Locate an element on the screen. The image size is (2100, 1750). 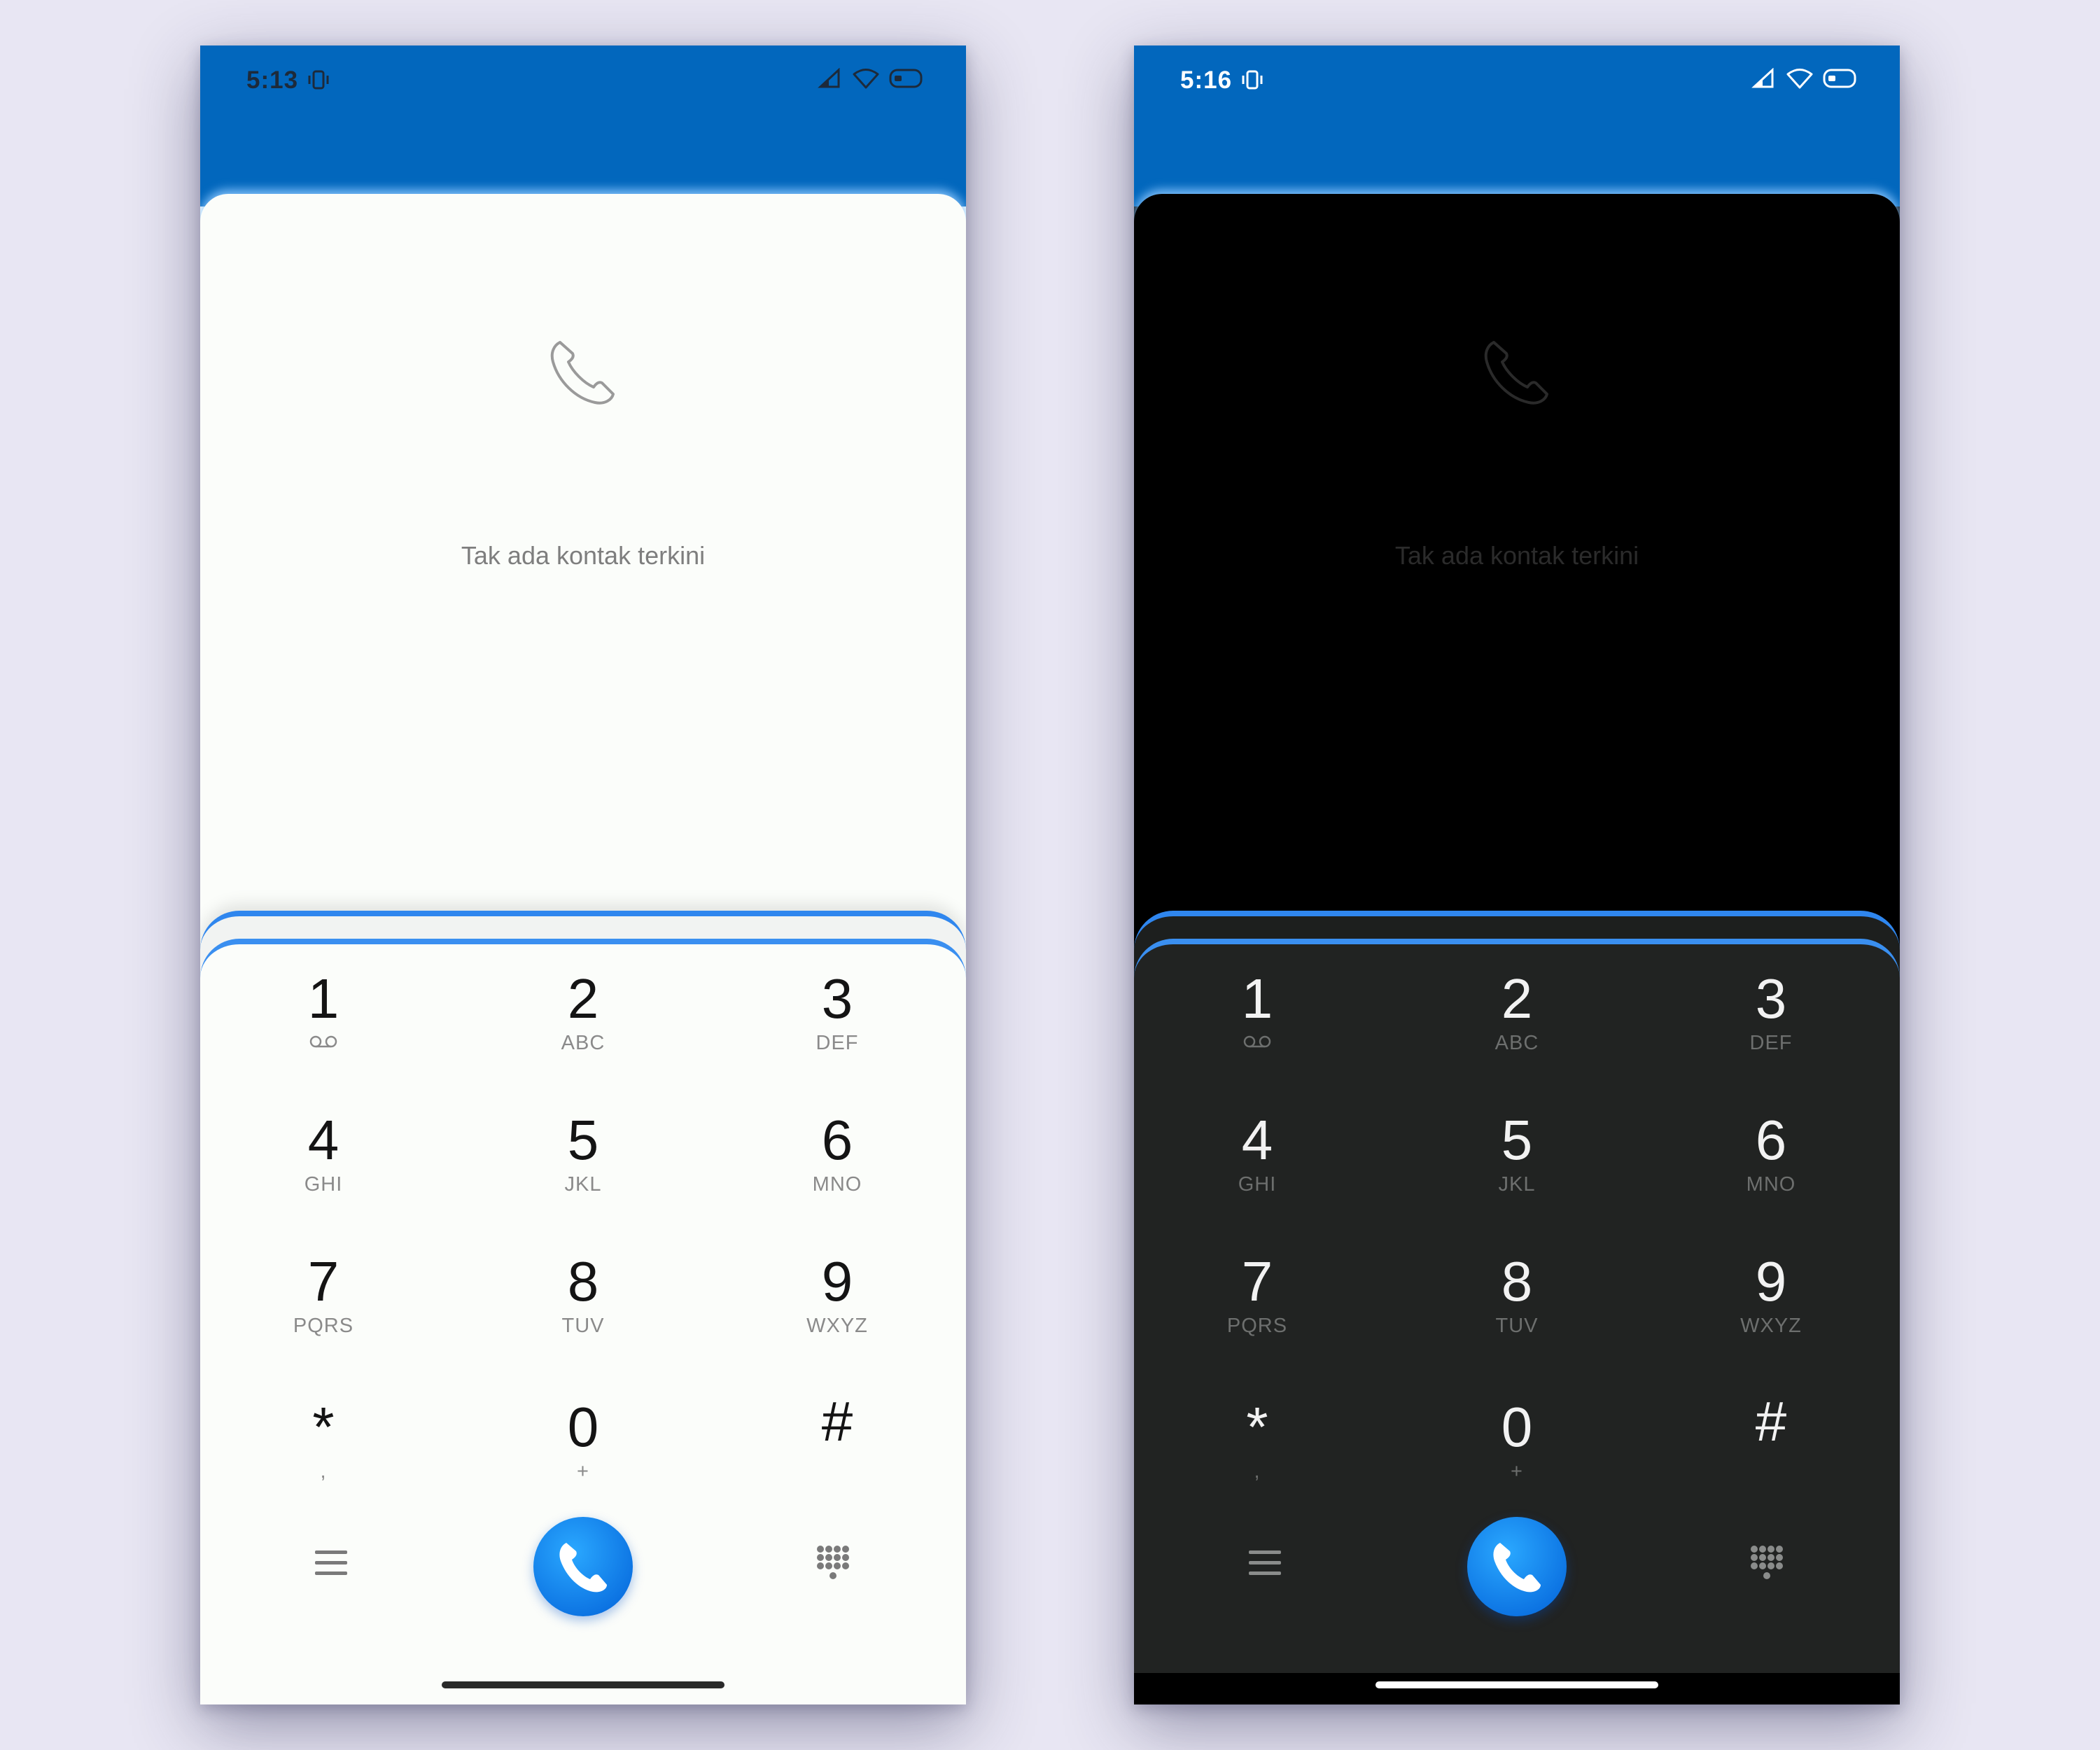
navigation-bar is located at coordinates (1517, 1688).